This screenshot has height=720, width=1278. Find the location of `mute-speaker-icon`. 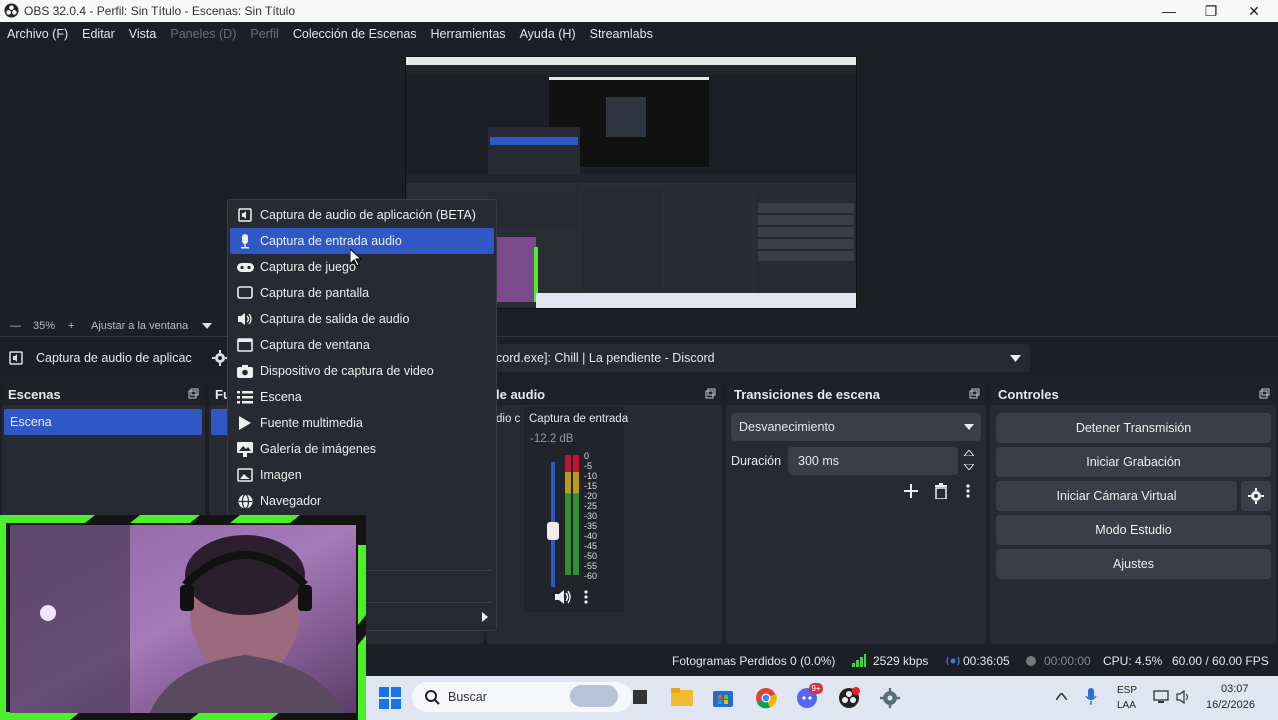

mute-speaker-icon is located at coordinates (563, 597).